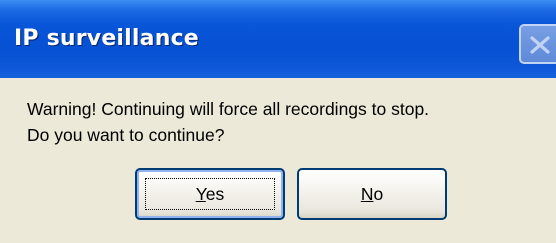 The image size is (556, 243). What do you see at coordinates (378, 193) in the screenshot?
I see `no-label-rest: o` at bounding box center [378, 193].